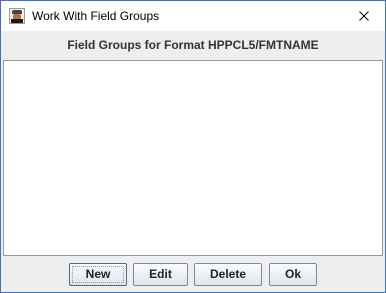 The width and height of the screenshot is (386, 293). I want to click on edit-button: Edit, so click(160, 274).